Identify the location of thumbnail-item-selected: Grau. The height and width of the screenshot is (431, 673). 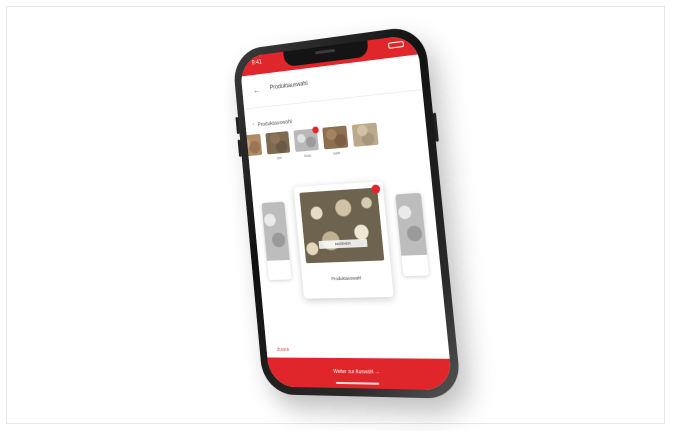
(306, 142).